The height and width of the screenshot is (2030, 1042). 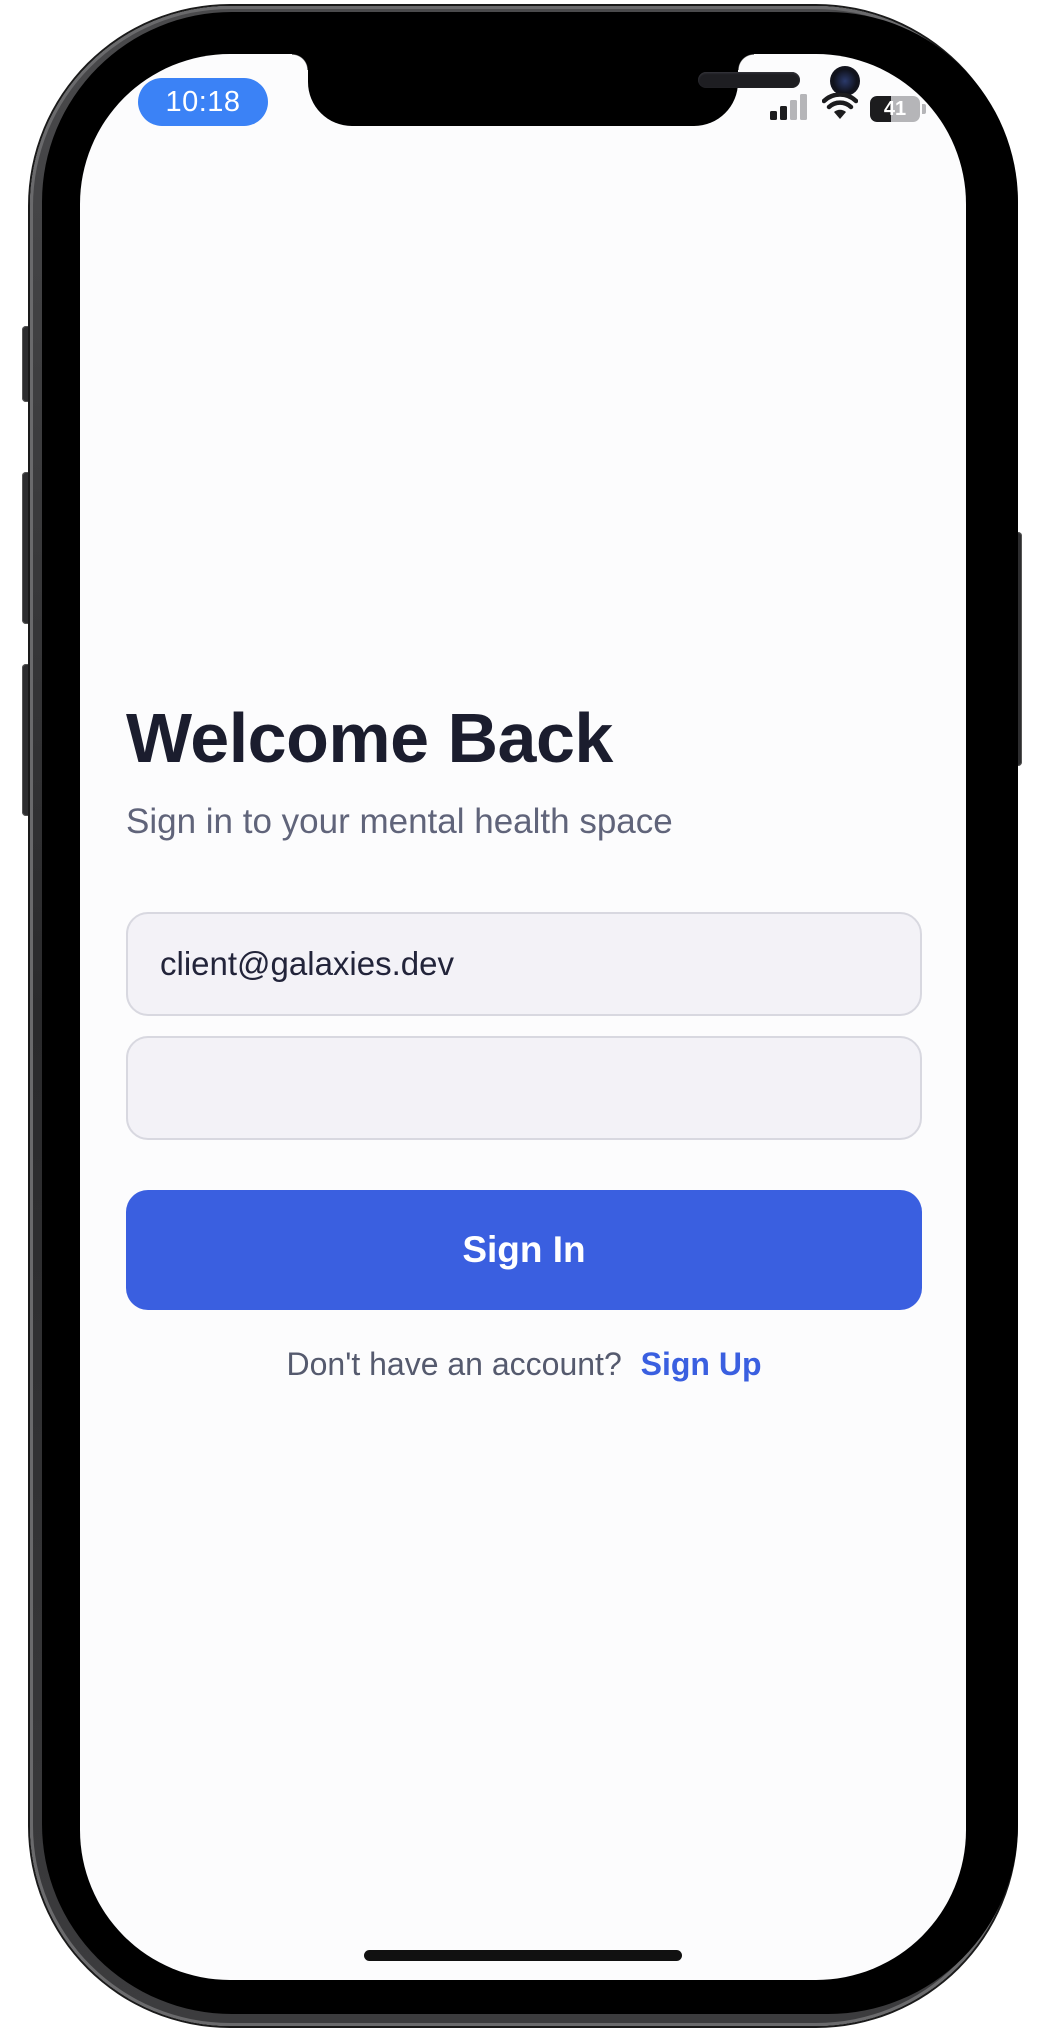 I want to click on battery-icon: 41, so click(x=895, y=109).